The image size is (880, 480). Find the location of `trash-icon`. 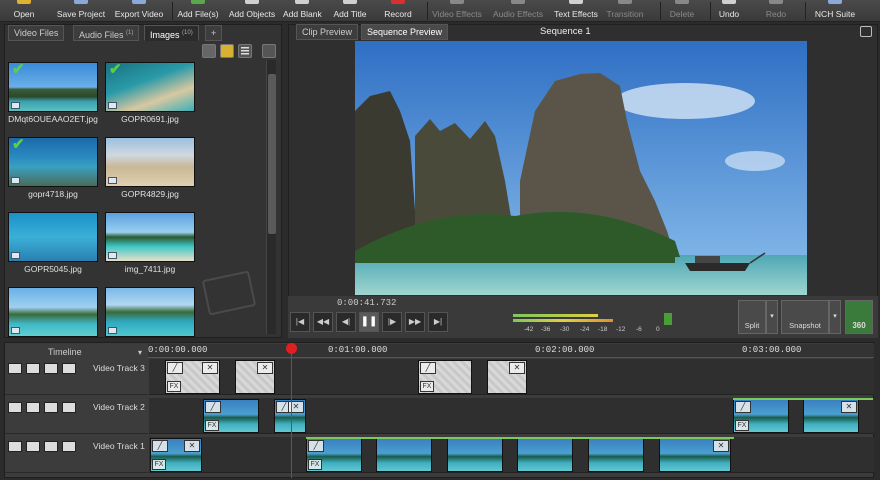

trash-icon is located at coordinates (209, 51).